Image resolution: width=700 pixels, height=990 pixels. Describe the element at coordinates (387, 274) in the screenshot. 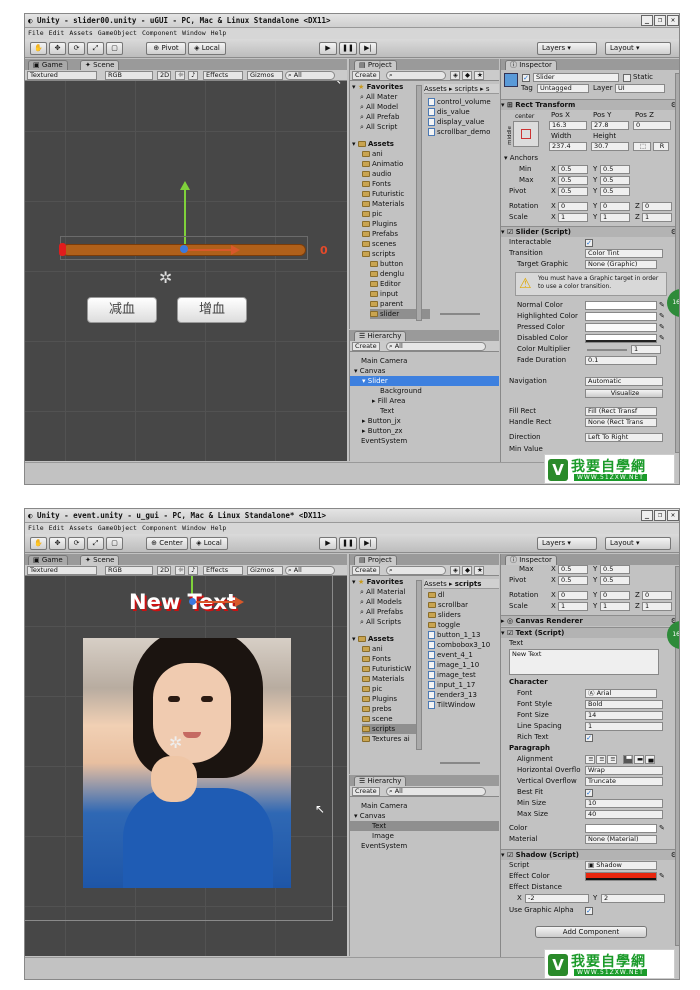

I see `asset-folder: denglu` at that location.